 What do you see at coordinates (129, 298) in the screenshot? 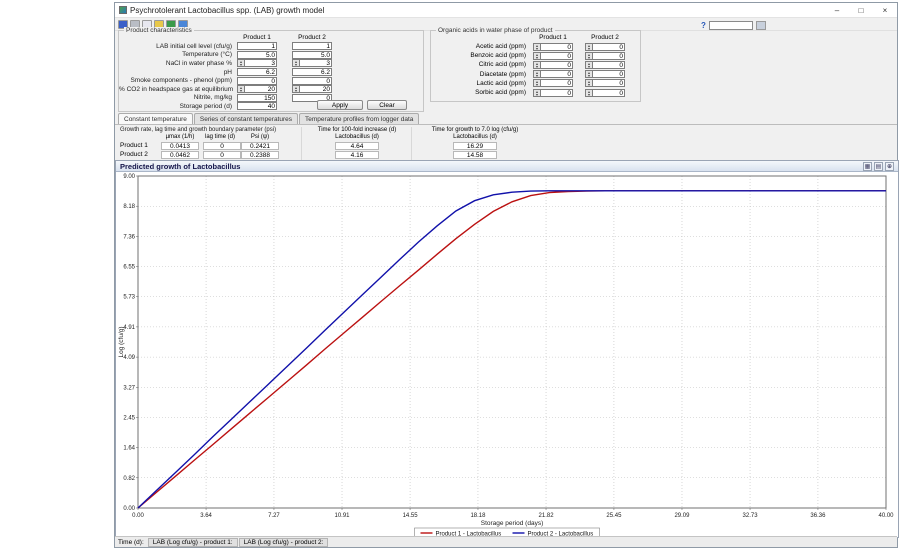
I see `y-tick-label: 5.73` at bounding box center [129, 298].